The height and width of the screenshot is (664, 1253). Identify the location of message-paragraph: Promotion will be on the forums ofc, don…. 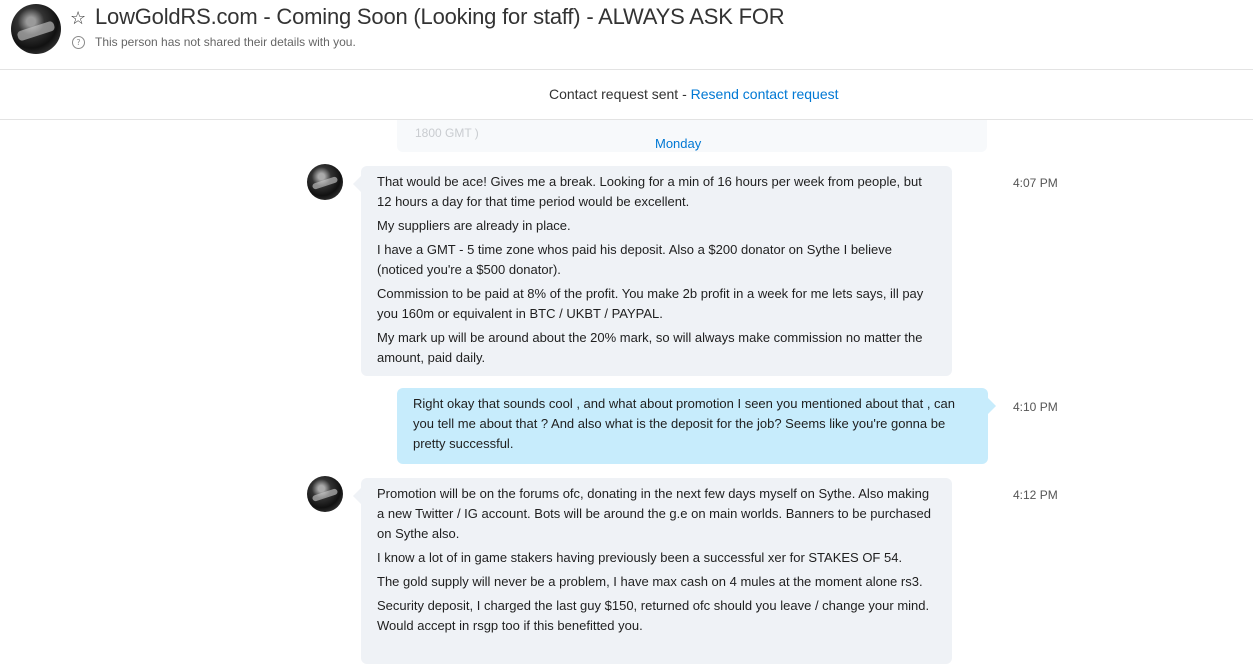
(654, 513).